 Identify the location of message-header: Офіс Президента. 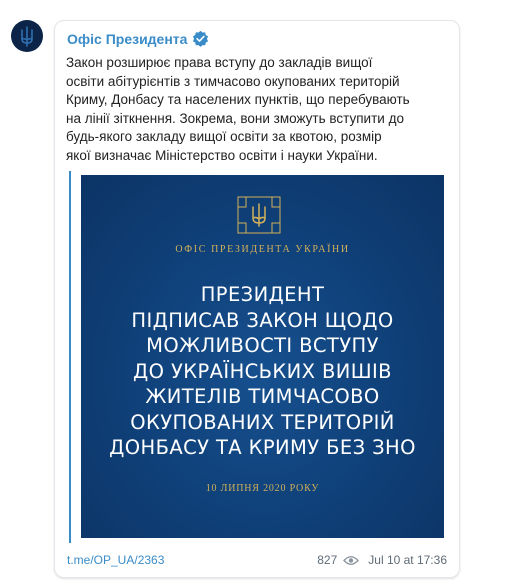
(138, 38).